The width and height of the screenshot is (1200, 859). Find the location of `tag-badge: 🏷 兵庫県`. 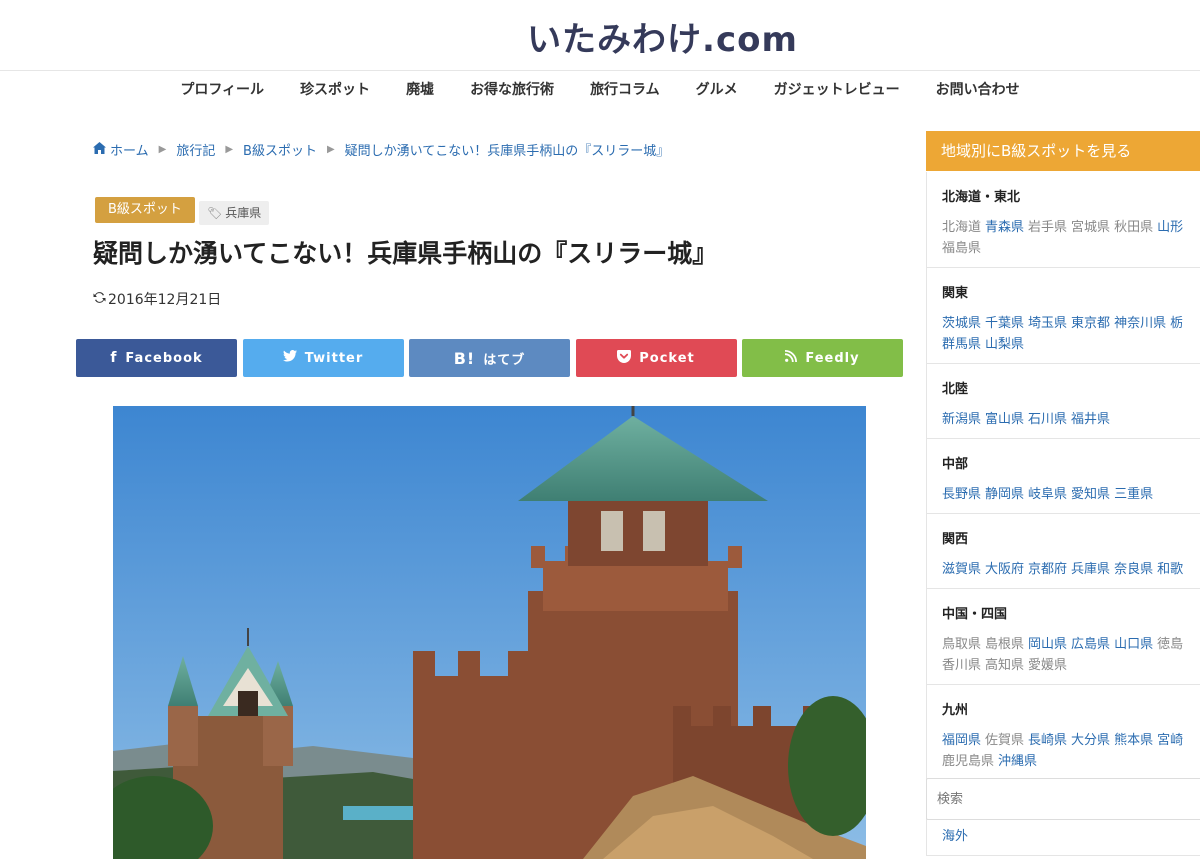

tag-badge: 🏷 兵庫県 is located at coordinates (234, 213).